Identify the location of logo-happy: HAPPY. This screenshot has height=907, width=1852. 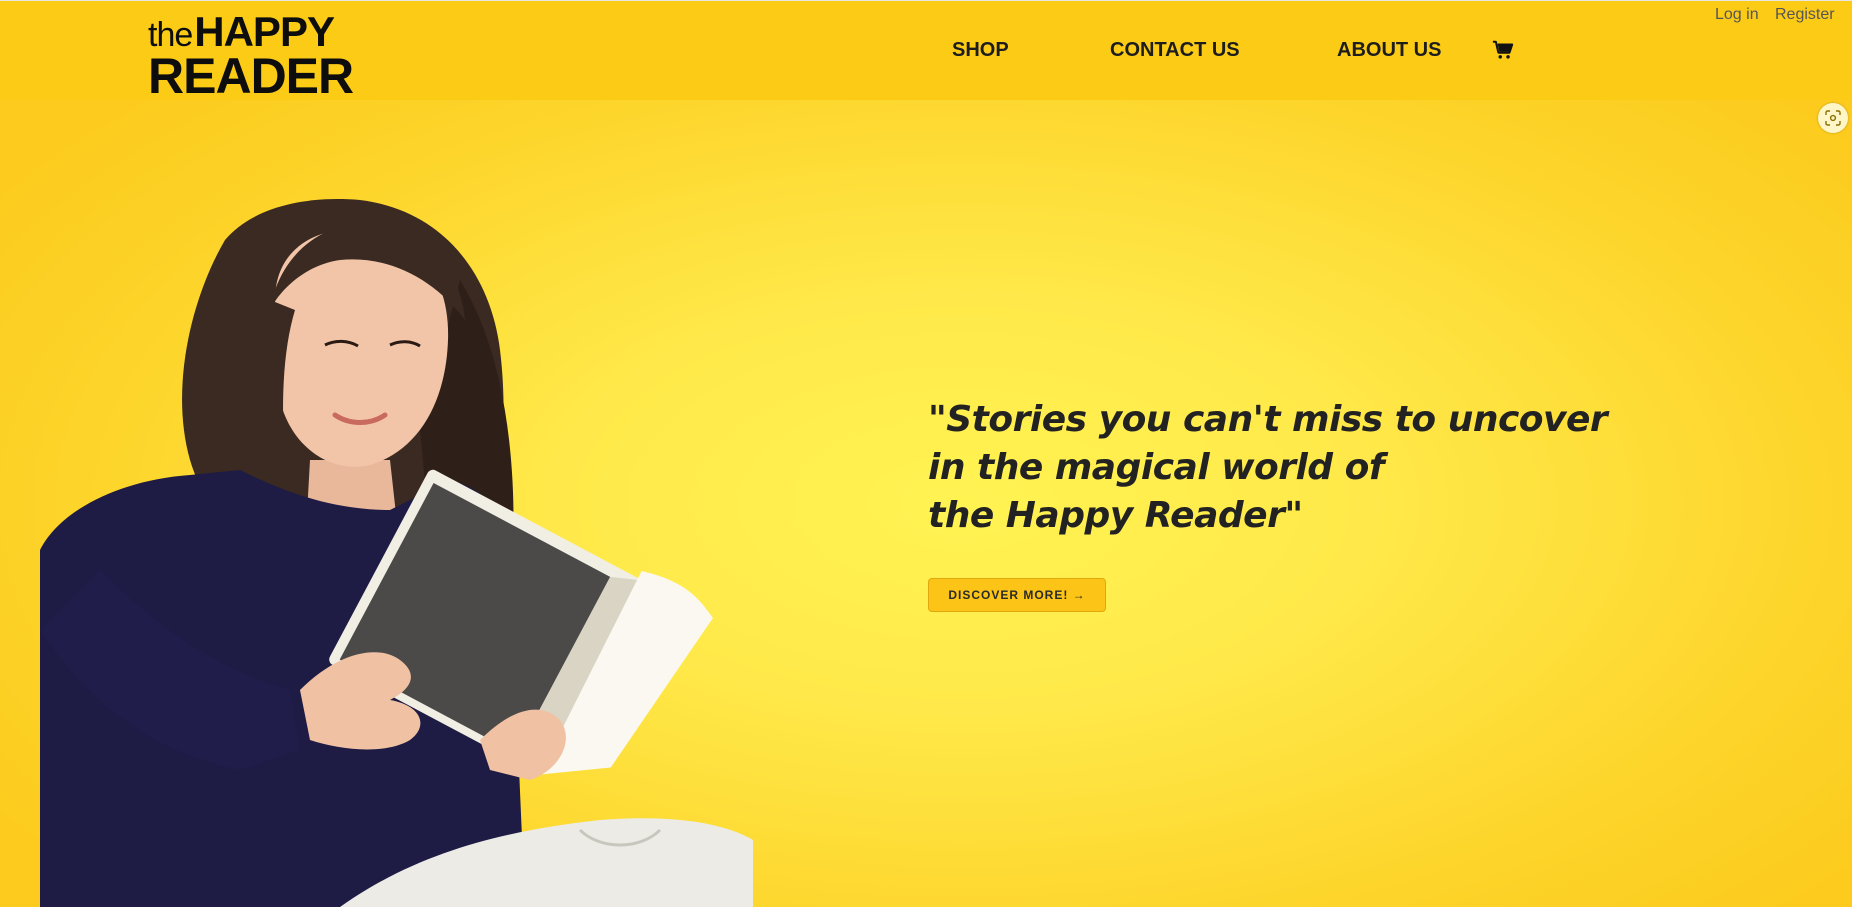
(264, 31).